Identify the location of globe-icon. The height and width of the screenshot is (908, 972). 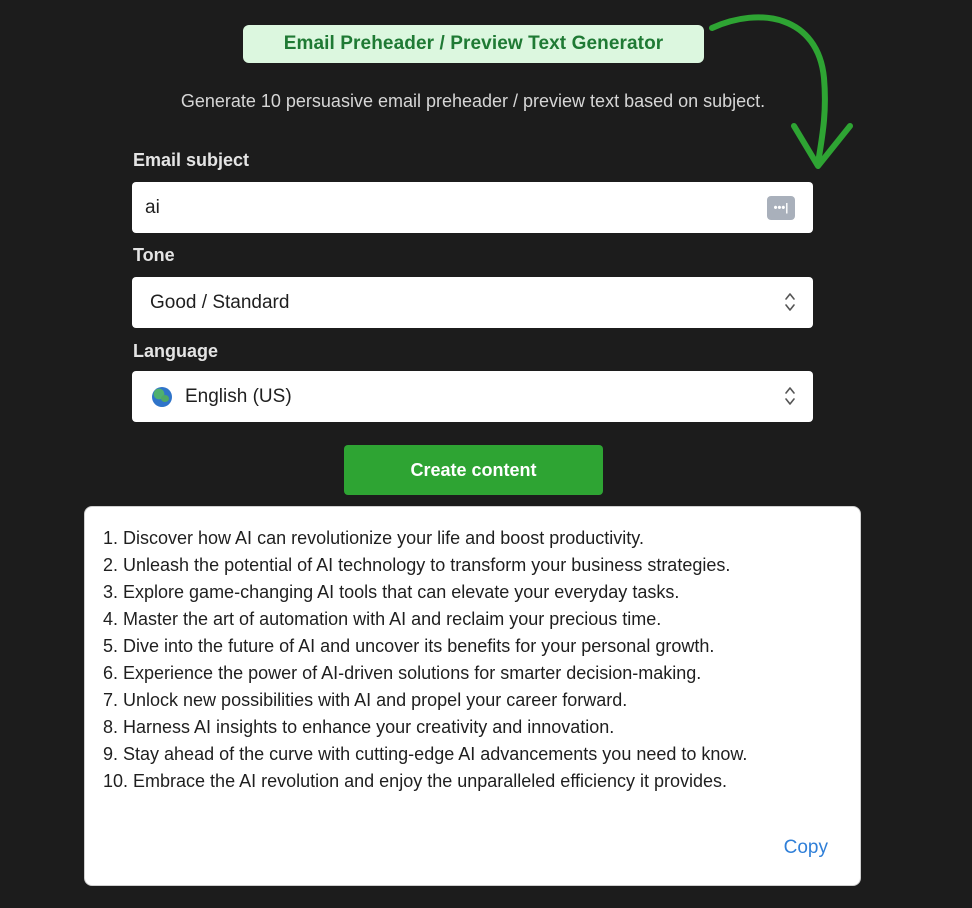
(162, 396).